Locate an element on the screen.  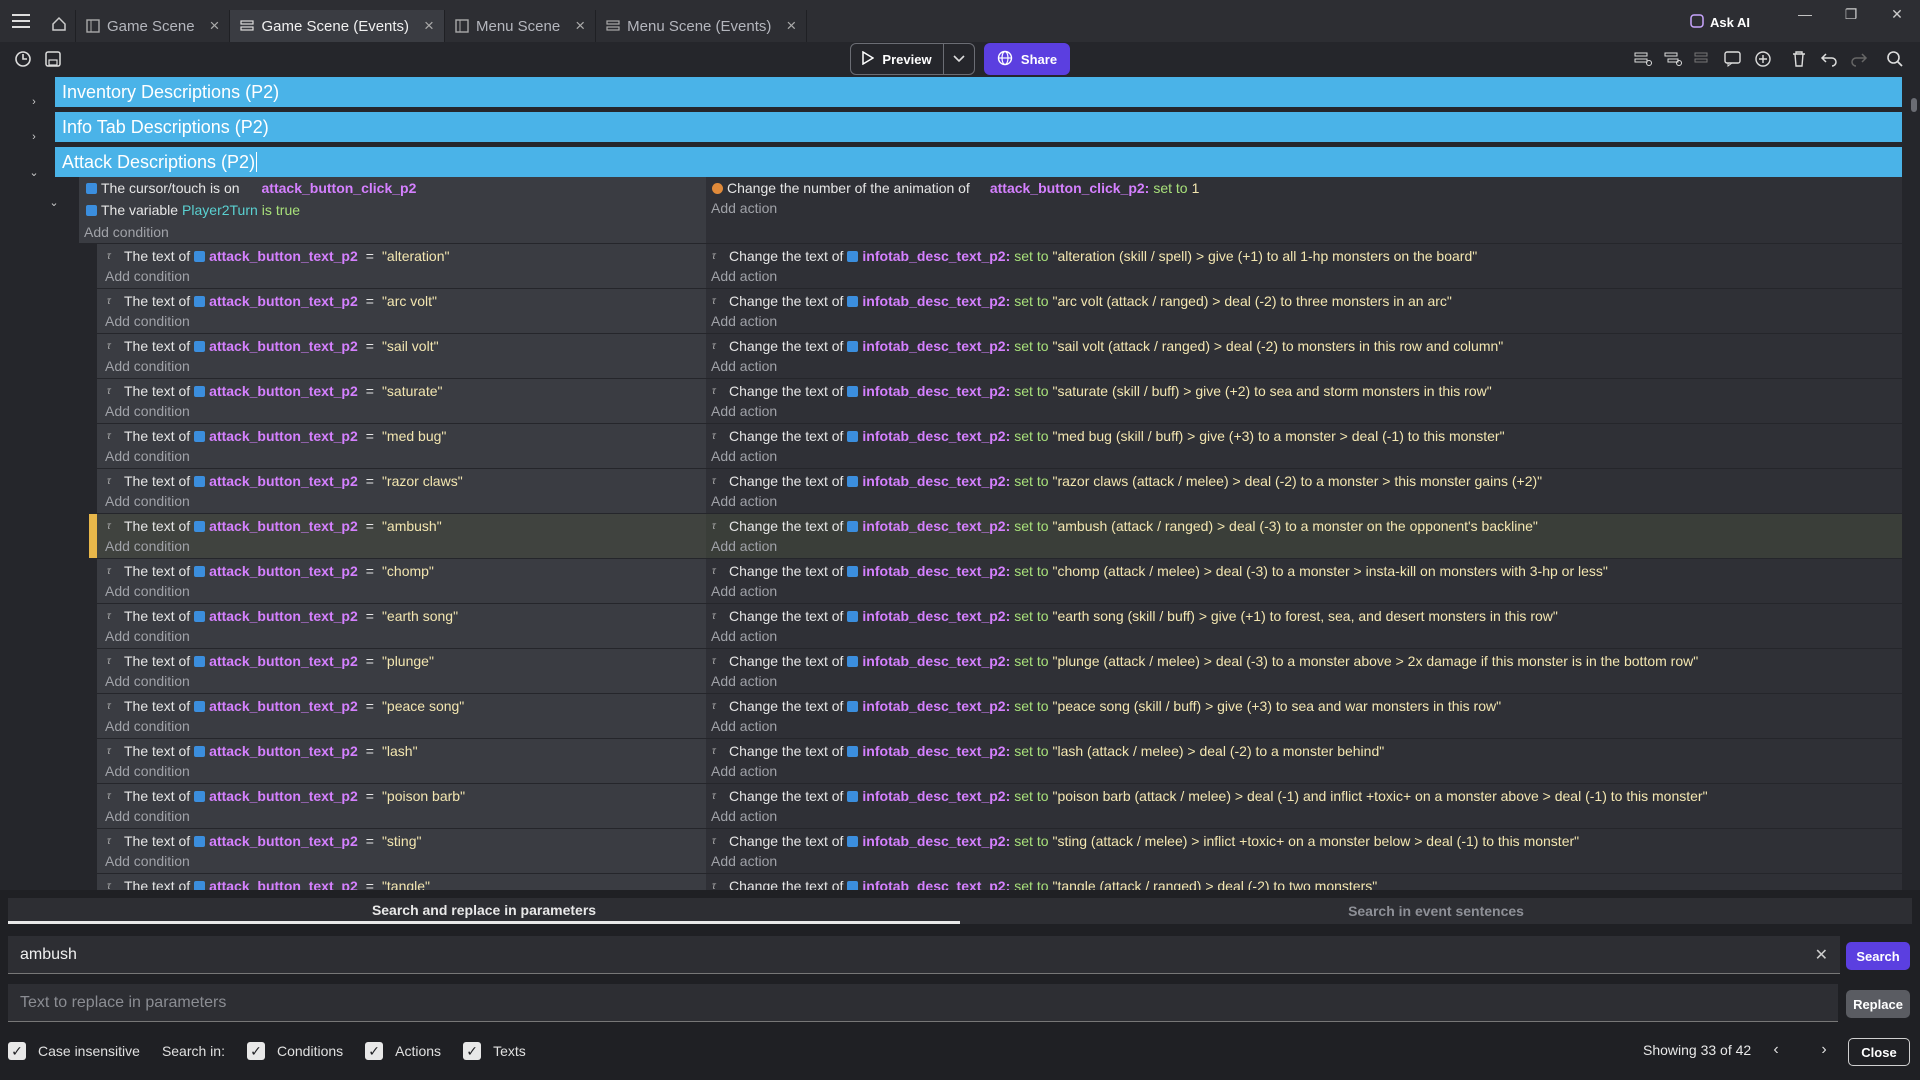
scrollbar-thumb is located at coordinates (1914, 105).